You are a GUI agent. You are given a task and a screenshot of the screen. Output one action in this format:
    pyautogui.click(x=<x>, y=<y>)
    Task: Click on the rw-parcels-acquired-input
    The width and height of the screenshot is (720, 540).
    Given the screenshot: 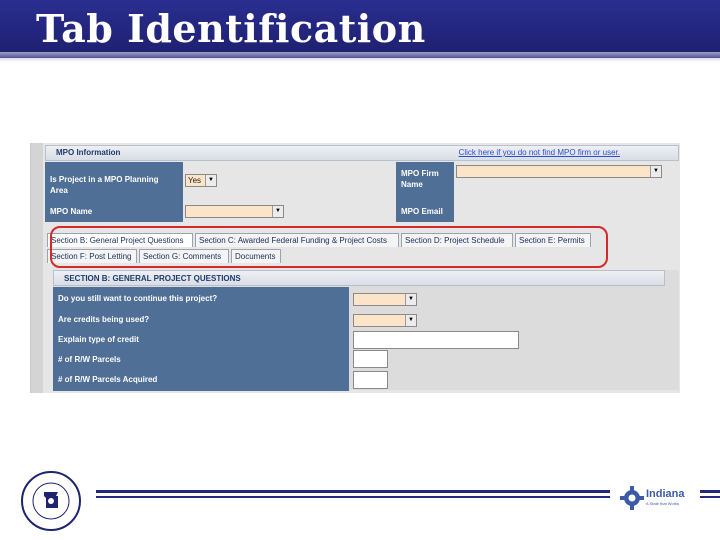 What is the action you would take?
    pyautogui.click(x=370, y=380)
    